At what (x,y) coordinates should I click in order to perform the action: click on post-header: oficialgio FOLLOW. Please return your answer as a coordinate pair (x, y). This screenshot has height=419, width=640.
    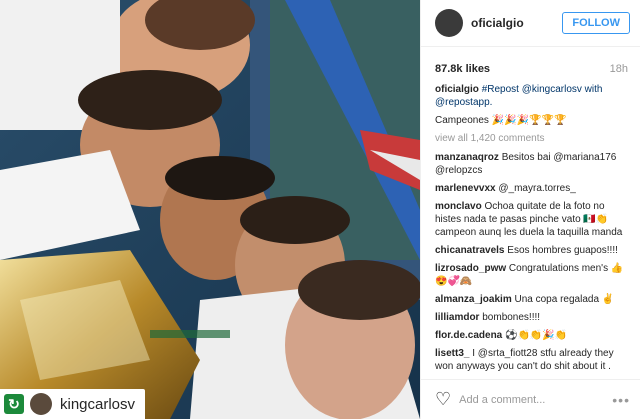
    Looking at the image, I should click on (530, 23).